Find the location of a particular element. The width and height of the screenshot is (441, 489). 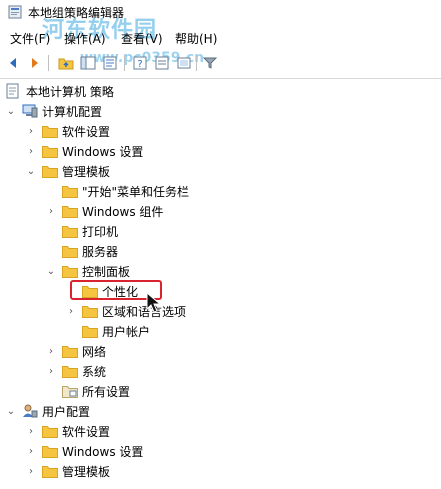

tree-label-windows-settings: Windows 设置 is located at coordinates (103, 151).